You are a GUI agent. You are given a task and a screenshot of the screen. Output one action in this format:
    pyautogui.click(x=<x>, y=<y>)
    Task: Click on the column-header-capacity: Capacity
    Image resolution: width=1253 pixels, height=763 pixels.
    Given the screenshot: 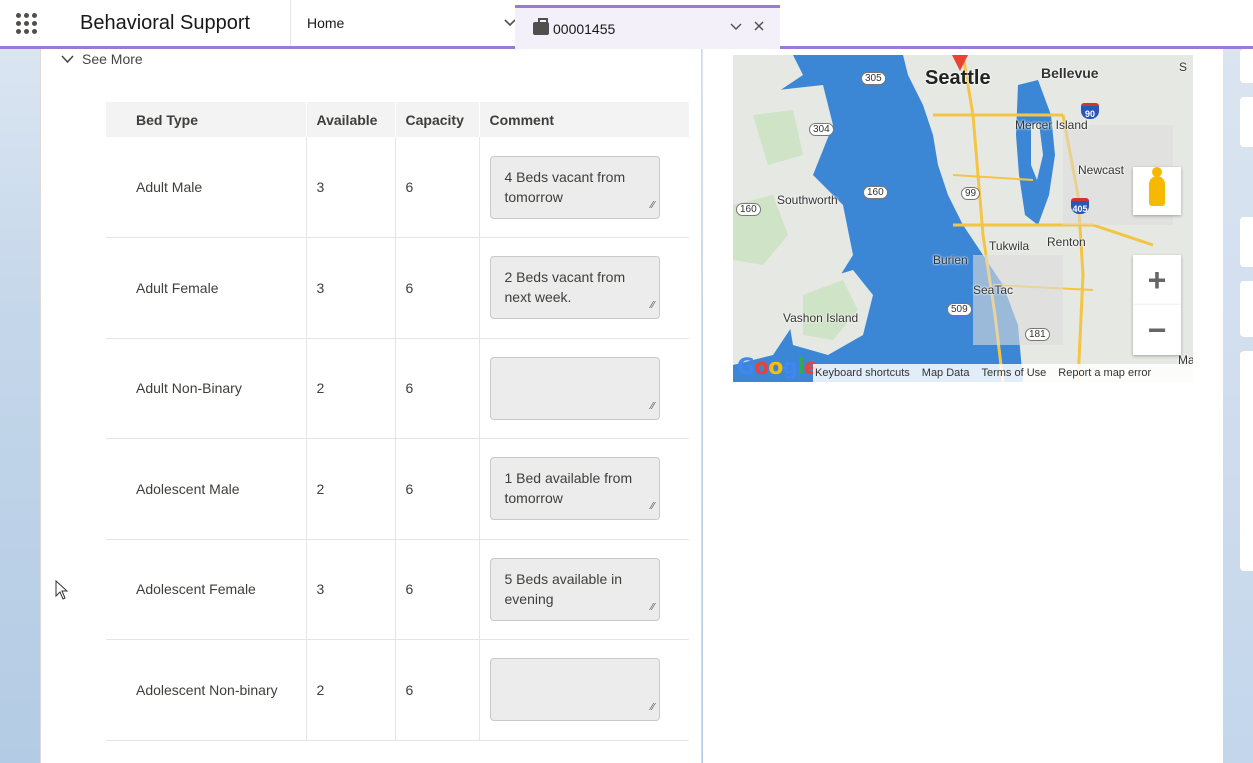 What is the action you would take?
    pyautogui.click(x=436, y=119)
    